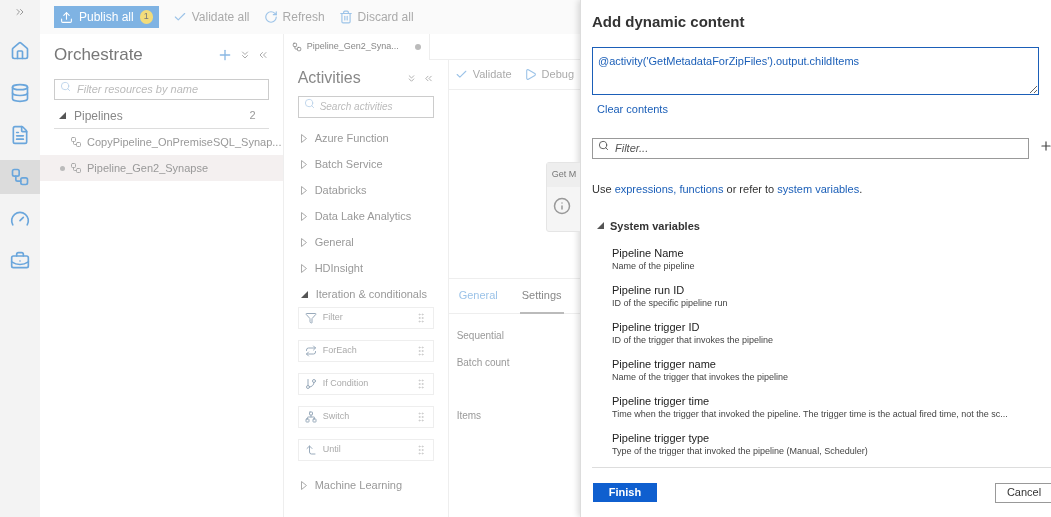 The height and width of the screenshot is (517, 1051). What do you see at coordinates (365, 384) in the screenshot?
I see `activity-item: If Condition` at bounding box center [365, 384].